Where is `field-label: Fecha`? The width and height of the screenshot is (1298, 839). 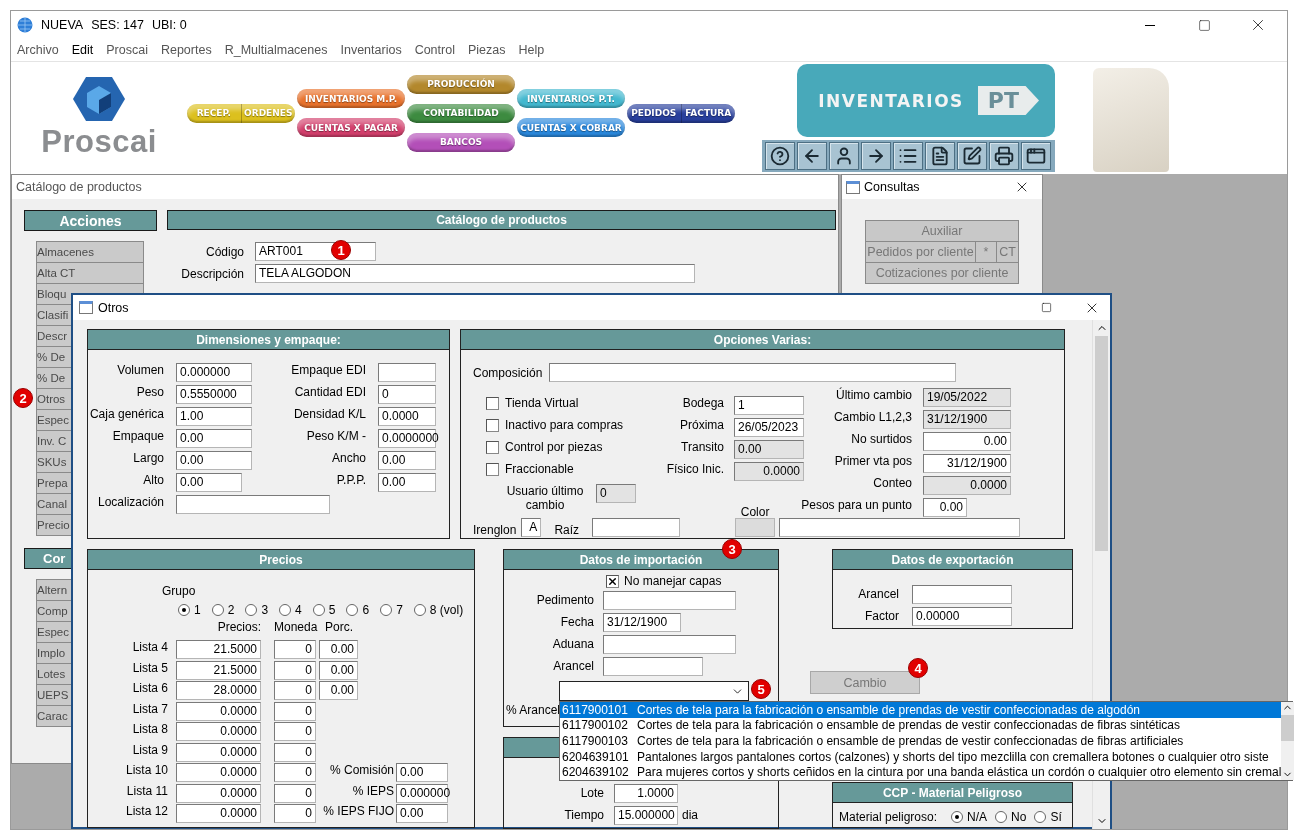
field-label: Fecha is located at coordinates (576, 622).